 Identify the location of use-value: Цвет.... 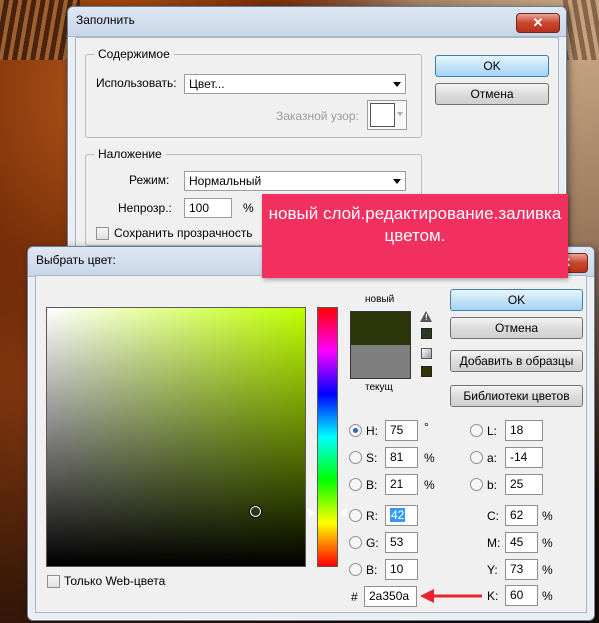
(207, 84).